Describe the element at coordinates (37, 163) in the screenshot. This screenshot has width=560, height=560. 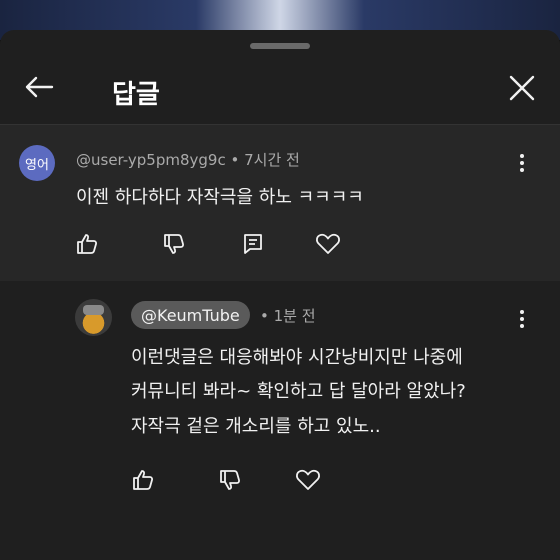
I see `avatar: 영어` at that location.